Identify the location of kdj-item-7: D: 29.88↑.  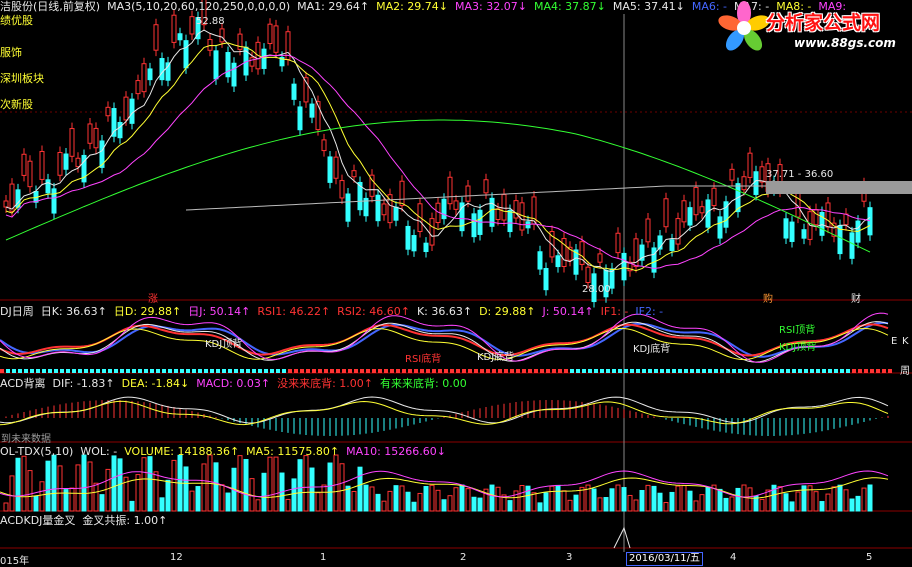
(507, 311).